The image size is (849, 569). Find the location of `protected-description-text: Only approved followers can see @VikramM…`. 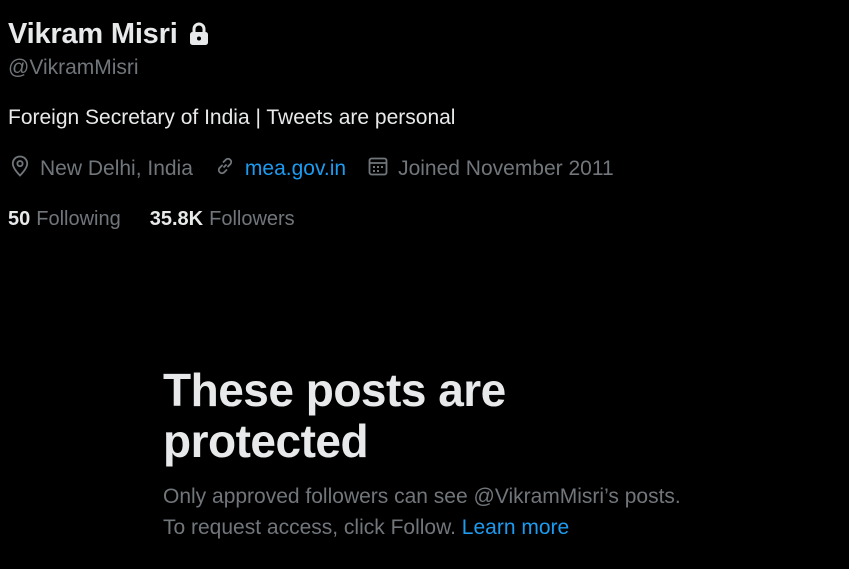

protected-description-text: Only approved followers can see @VikramM… is located at coordinates (422, 512).